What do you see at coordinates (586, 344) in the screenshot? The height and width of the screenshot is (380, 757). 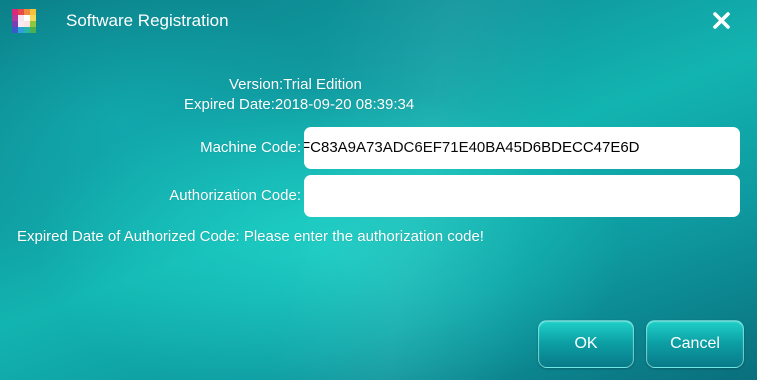 I see `ok-button: OK` at bounding box center [586, 344].